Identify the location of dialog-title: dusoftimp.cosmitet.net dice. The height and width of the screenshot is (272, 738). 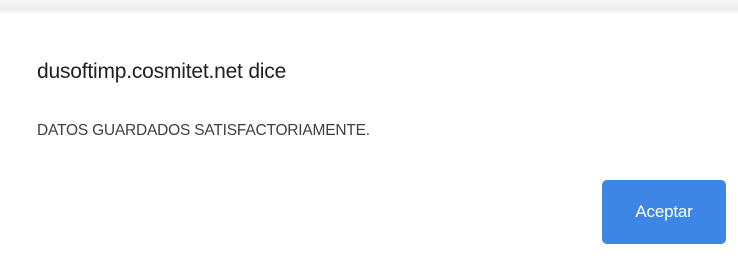
(162, 71).